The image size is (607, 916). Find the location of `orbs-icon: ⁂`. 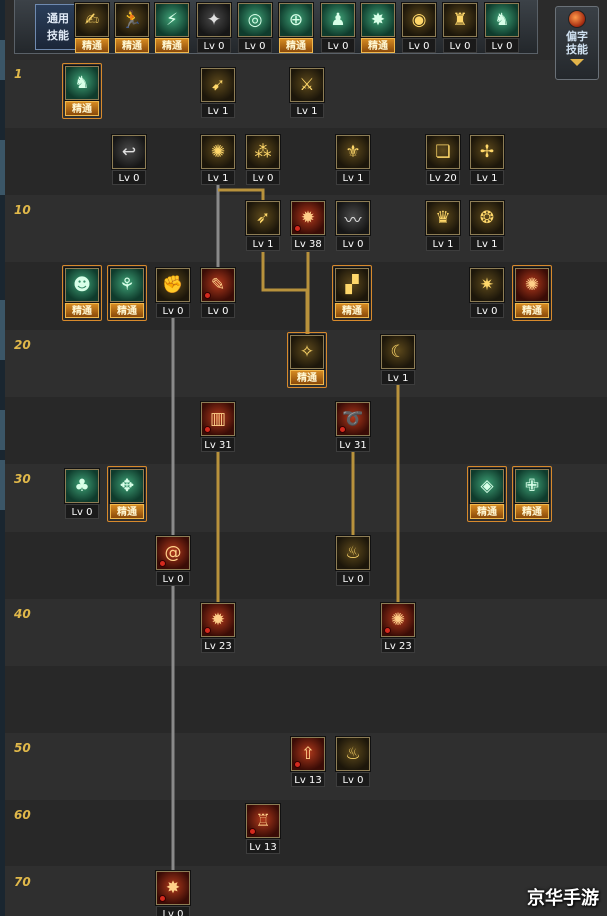

orbs-icon: ⁂ is located at coordinates (263, 152).